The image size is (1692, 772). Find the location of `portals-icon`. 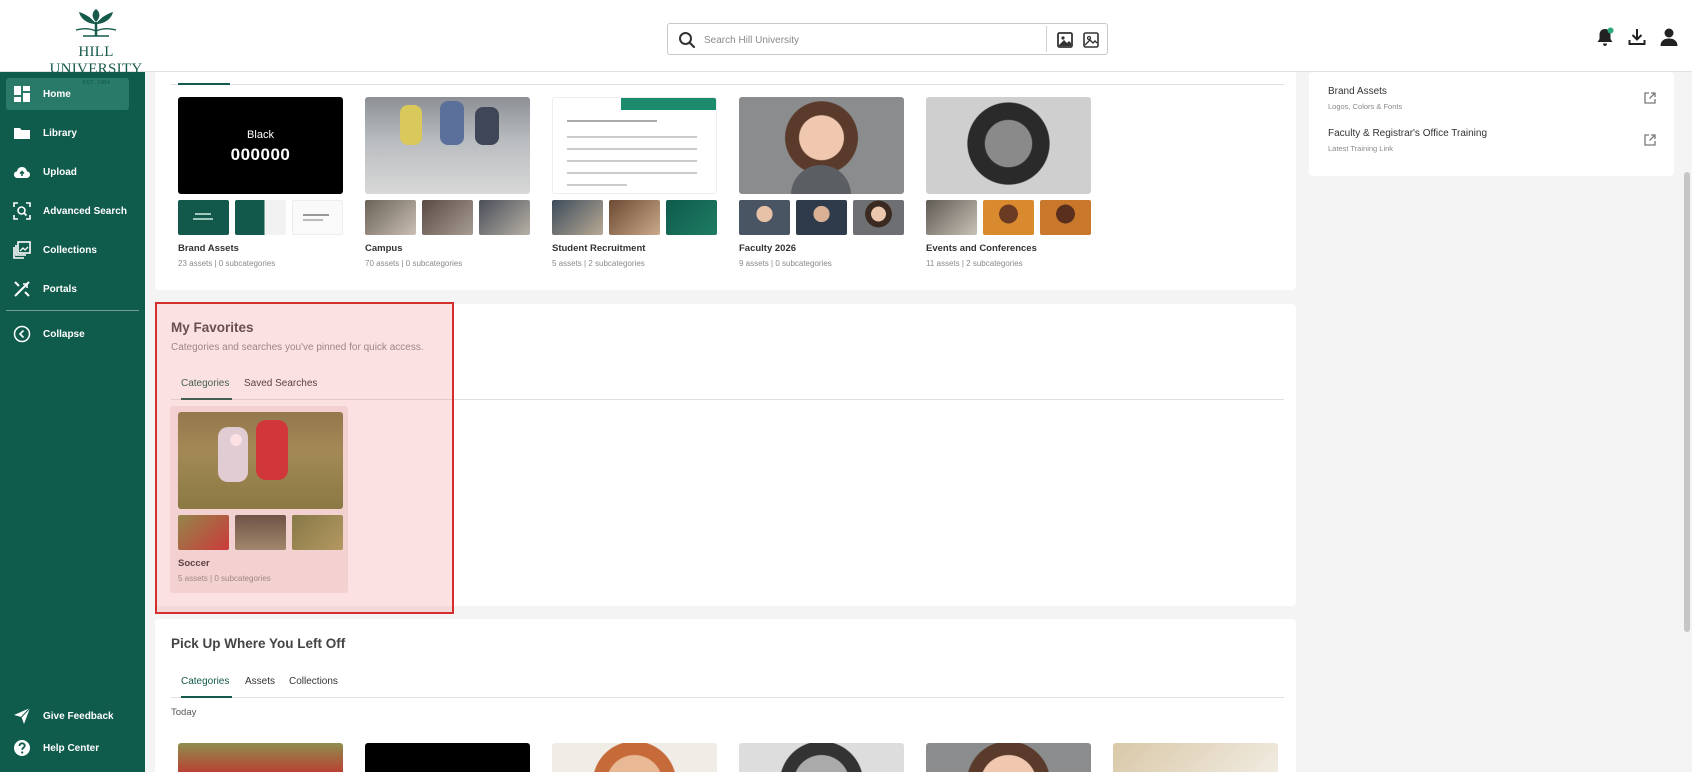

portals-icon is located at coordinates (22, 289).